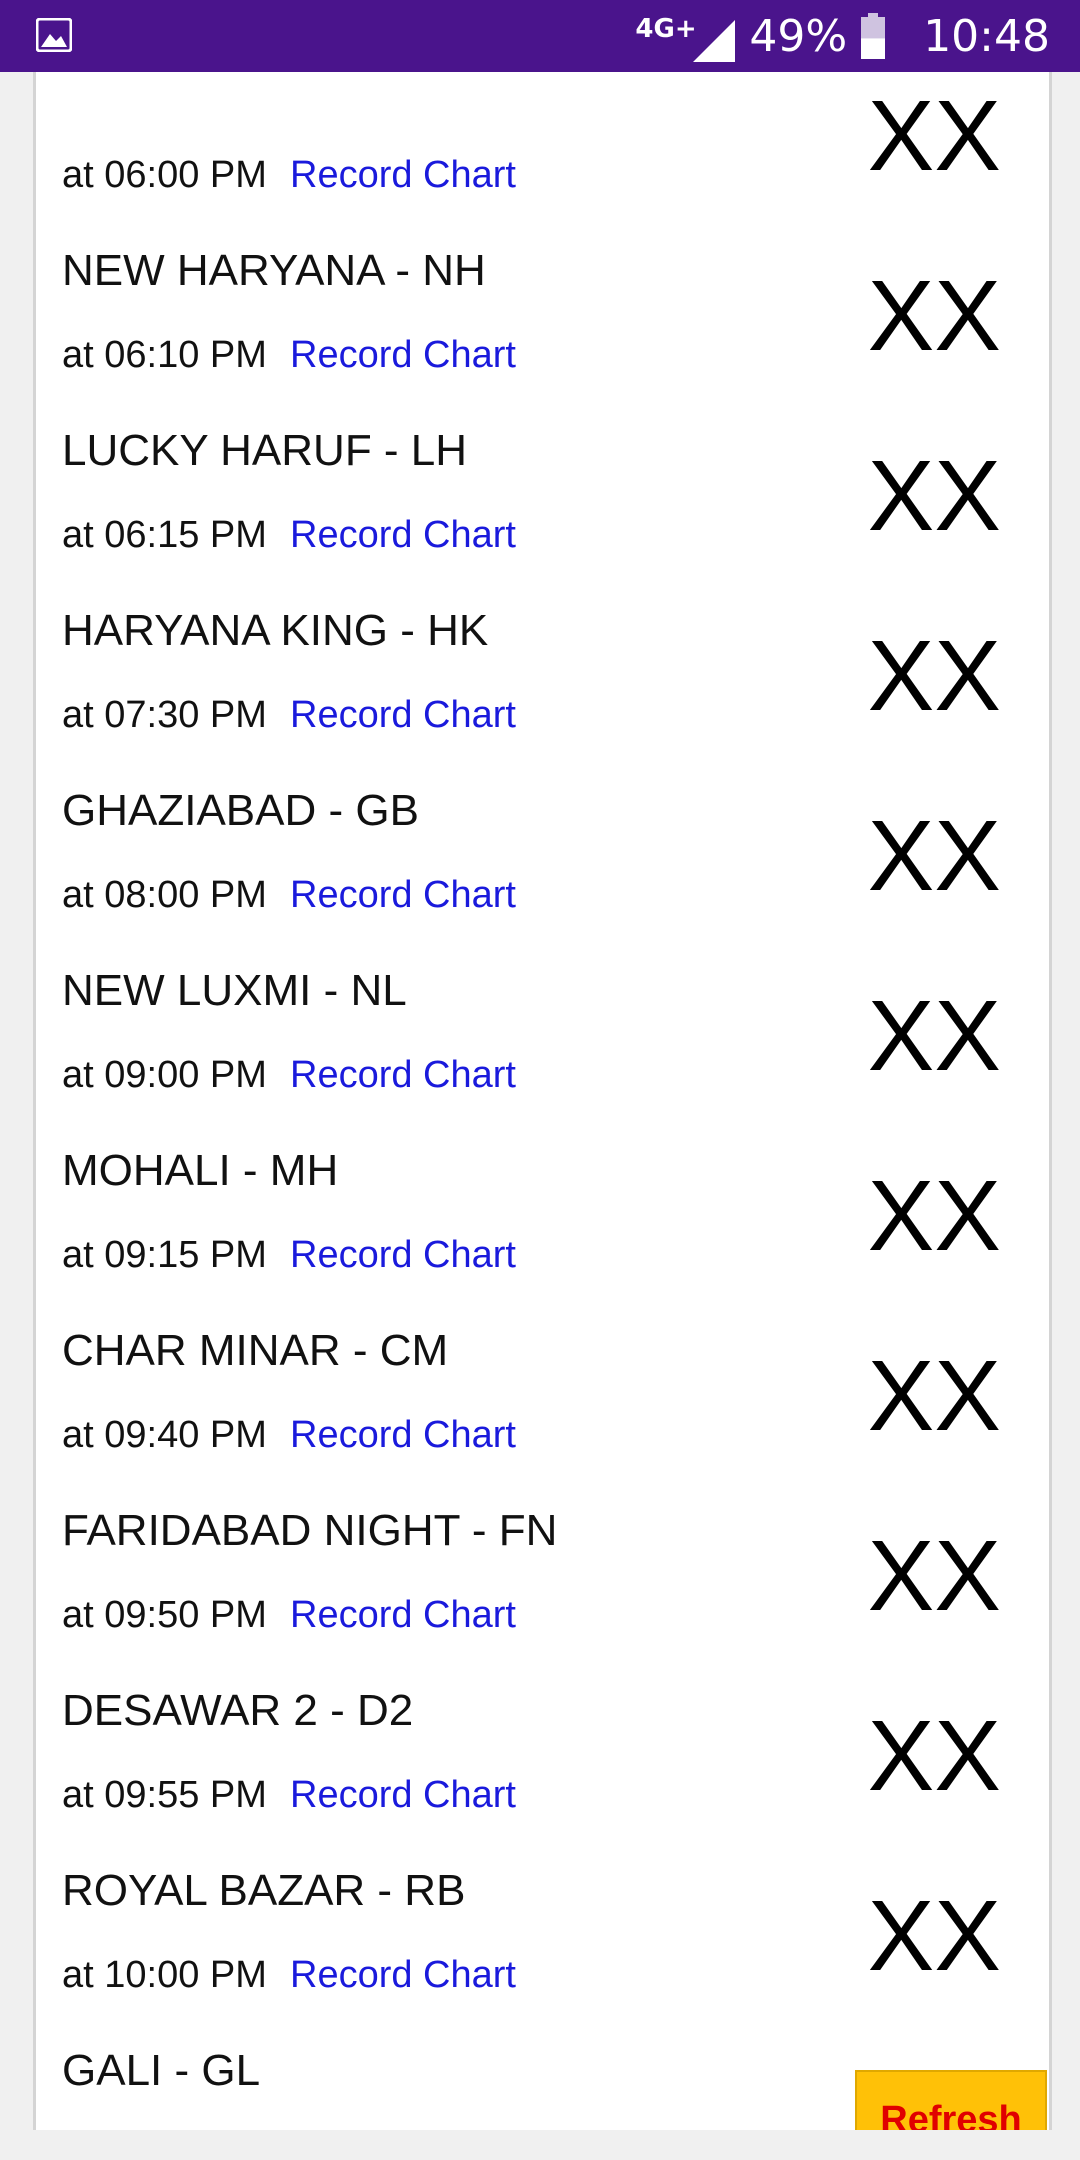 This screenshot has height=2160, width=1080. What do you see at coordinates (265, 450) in the screenshot?
I see `game-title: LUCKY HARUF - LH` at bounding box center [265, 450].